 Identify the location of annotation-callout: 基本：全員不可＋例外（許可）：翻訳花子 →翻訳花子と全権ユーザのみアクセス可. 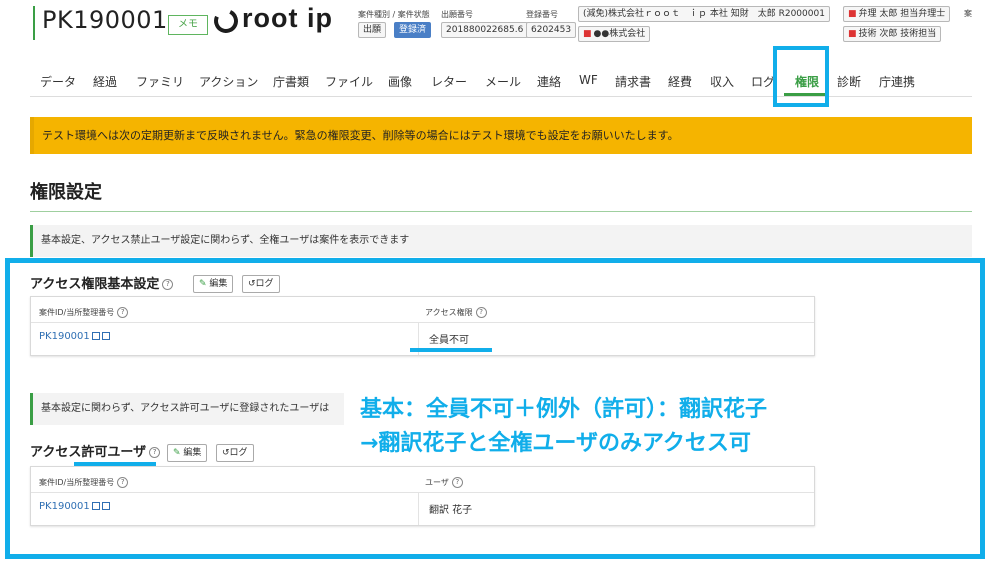
(642, 423).